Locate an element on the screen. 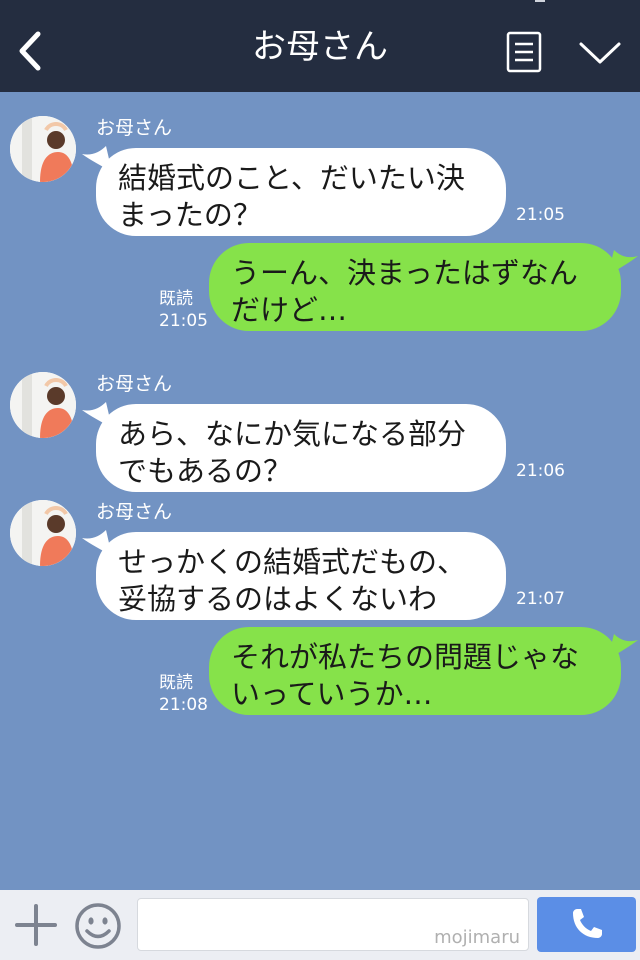 The image size is (640, 960). message-text: せっかくの結婚式だもの、 is located at coordinates (292, 562).